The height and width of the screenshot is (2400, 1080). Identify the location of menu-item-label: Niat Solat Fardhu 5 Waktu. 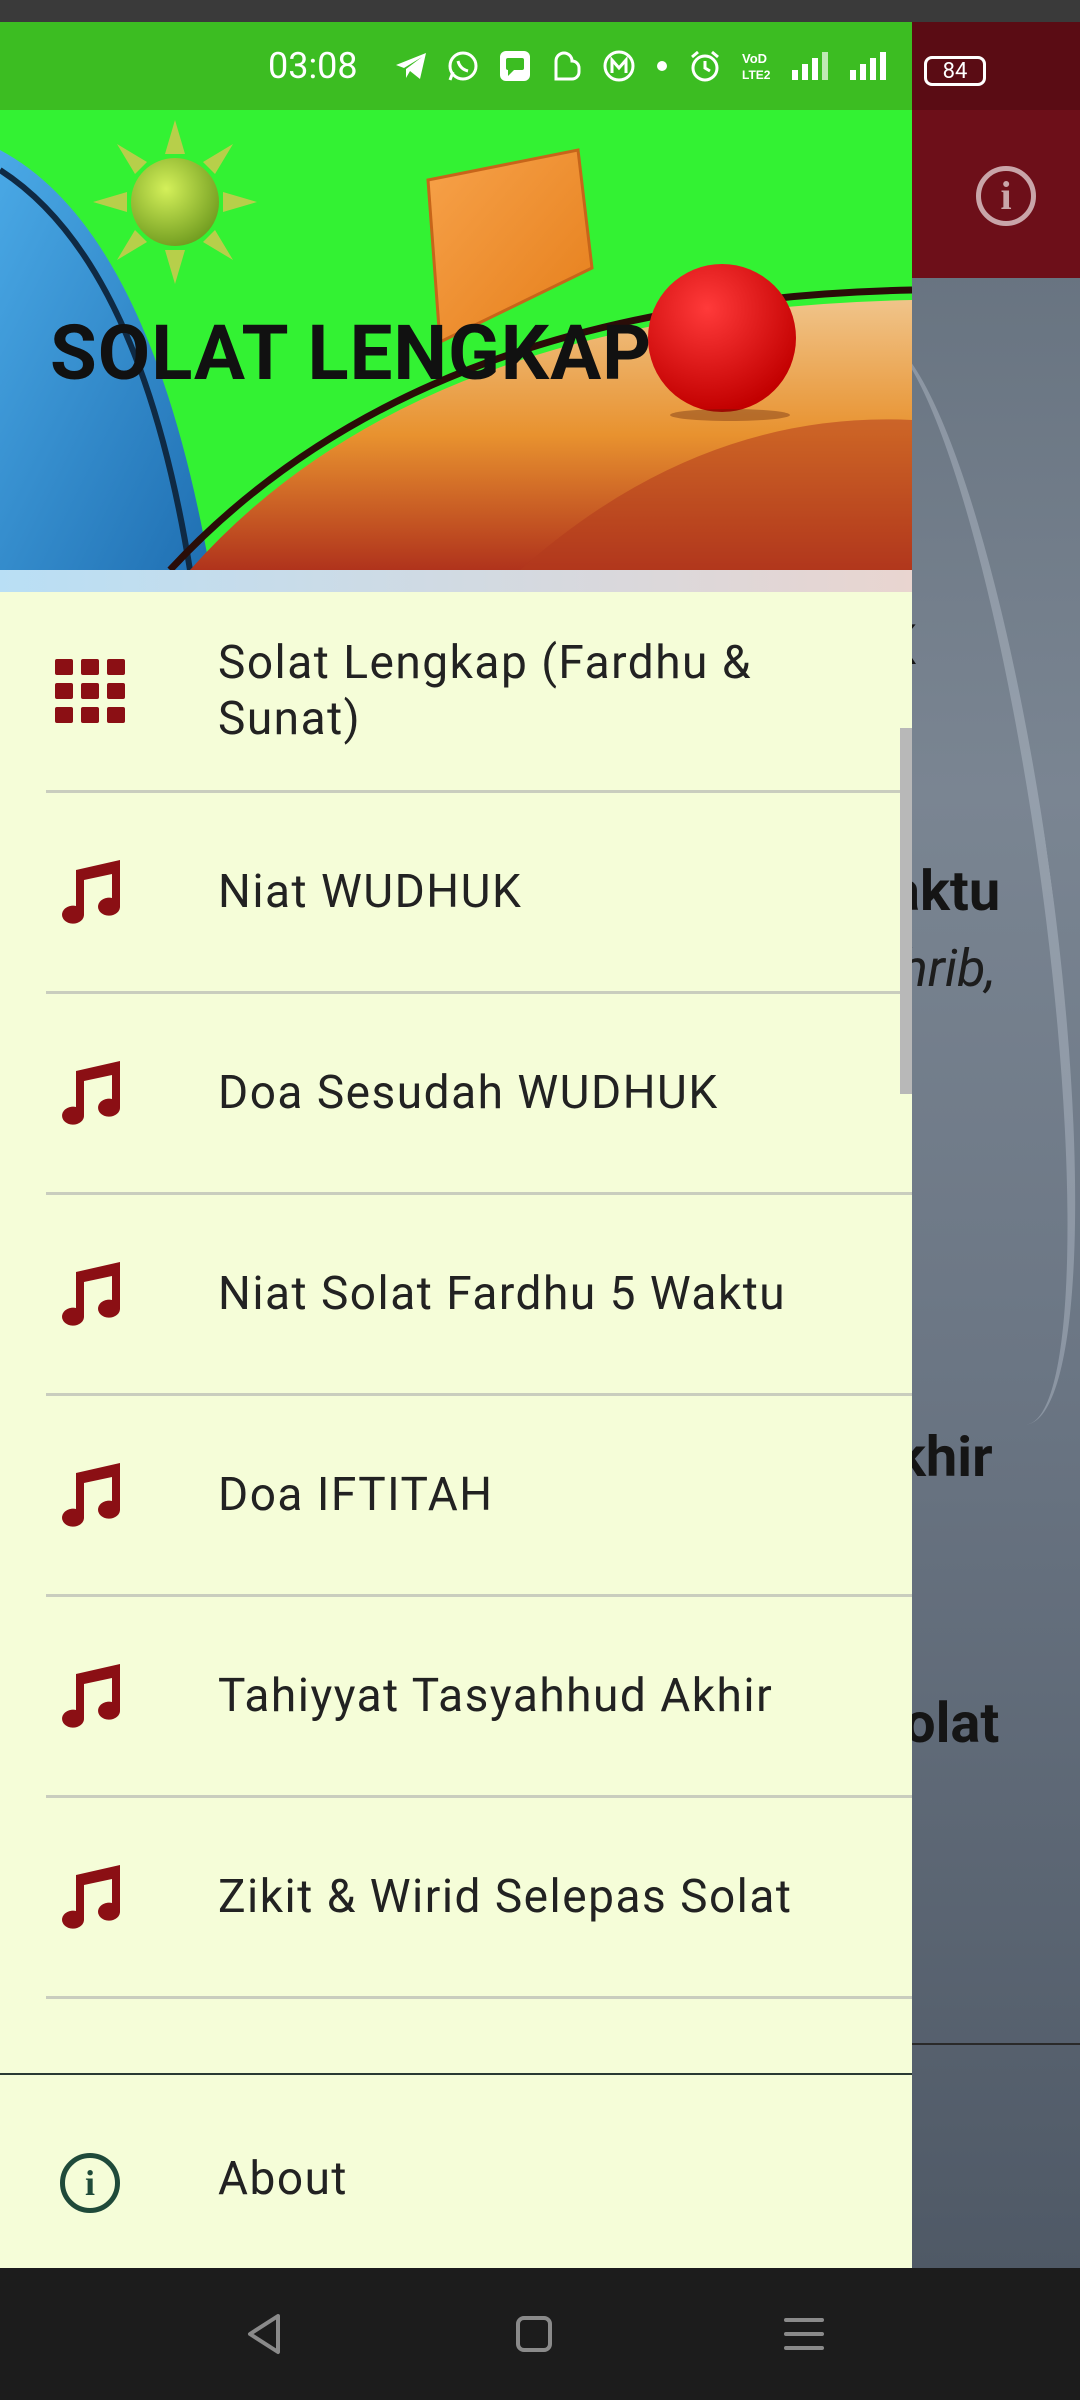
(502, 1294).